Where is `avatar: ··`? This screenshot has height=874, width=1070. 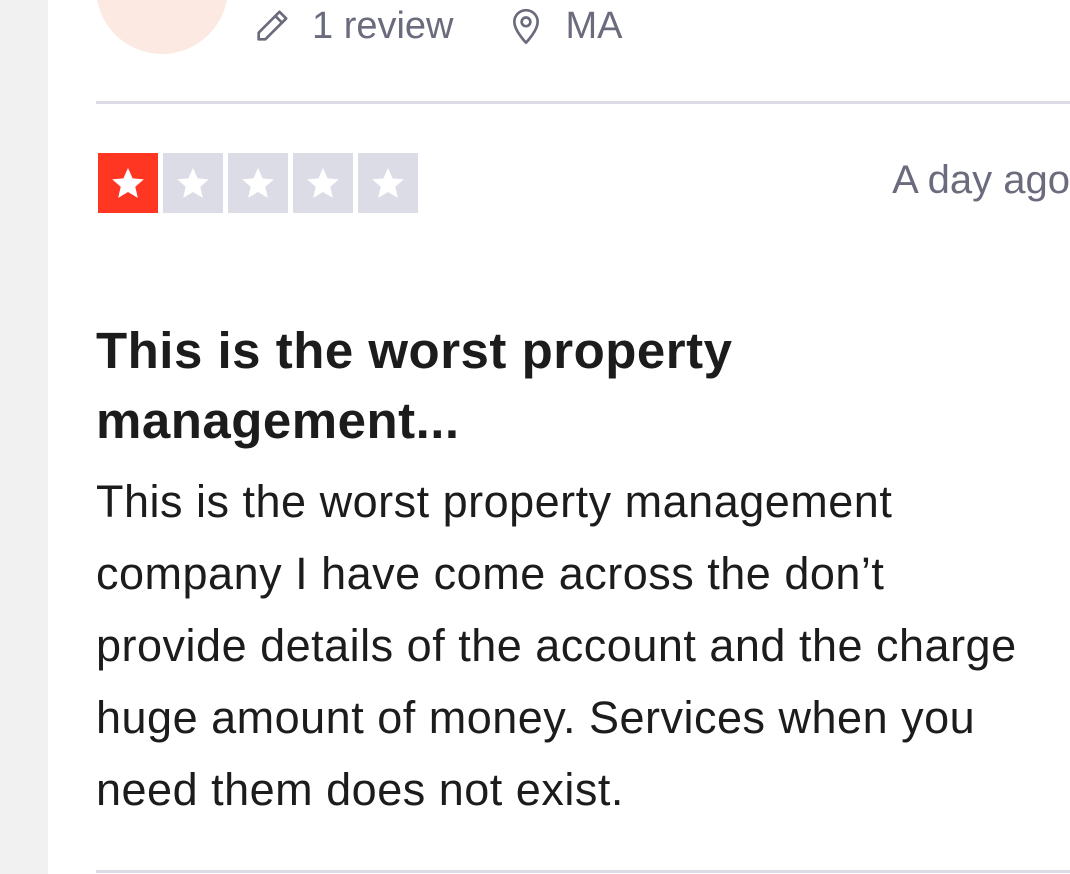
avatar: ·· is located at coordinates (162, 27).